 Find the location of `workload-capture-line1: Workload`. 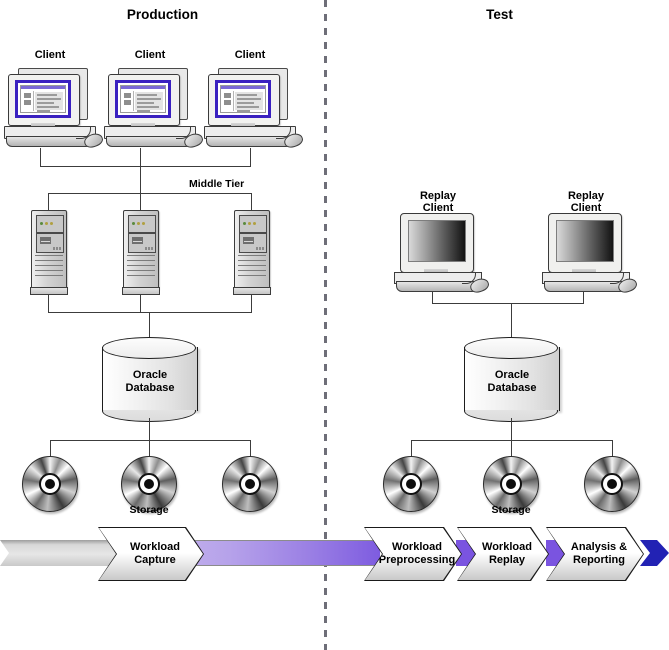

workload-capture-line1: Workload is located at coordinates (155, 547).